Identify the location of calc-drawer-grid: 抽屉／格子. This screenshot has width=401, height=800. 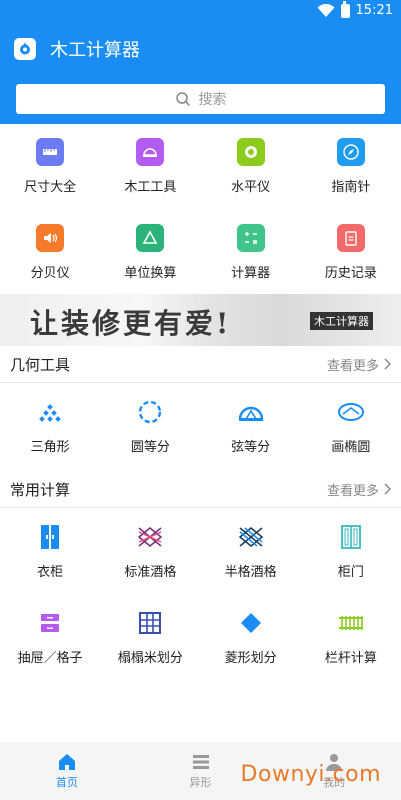
(50, 637).